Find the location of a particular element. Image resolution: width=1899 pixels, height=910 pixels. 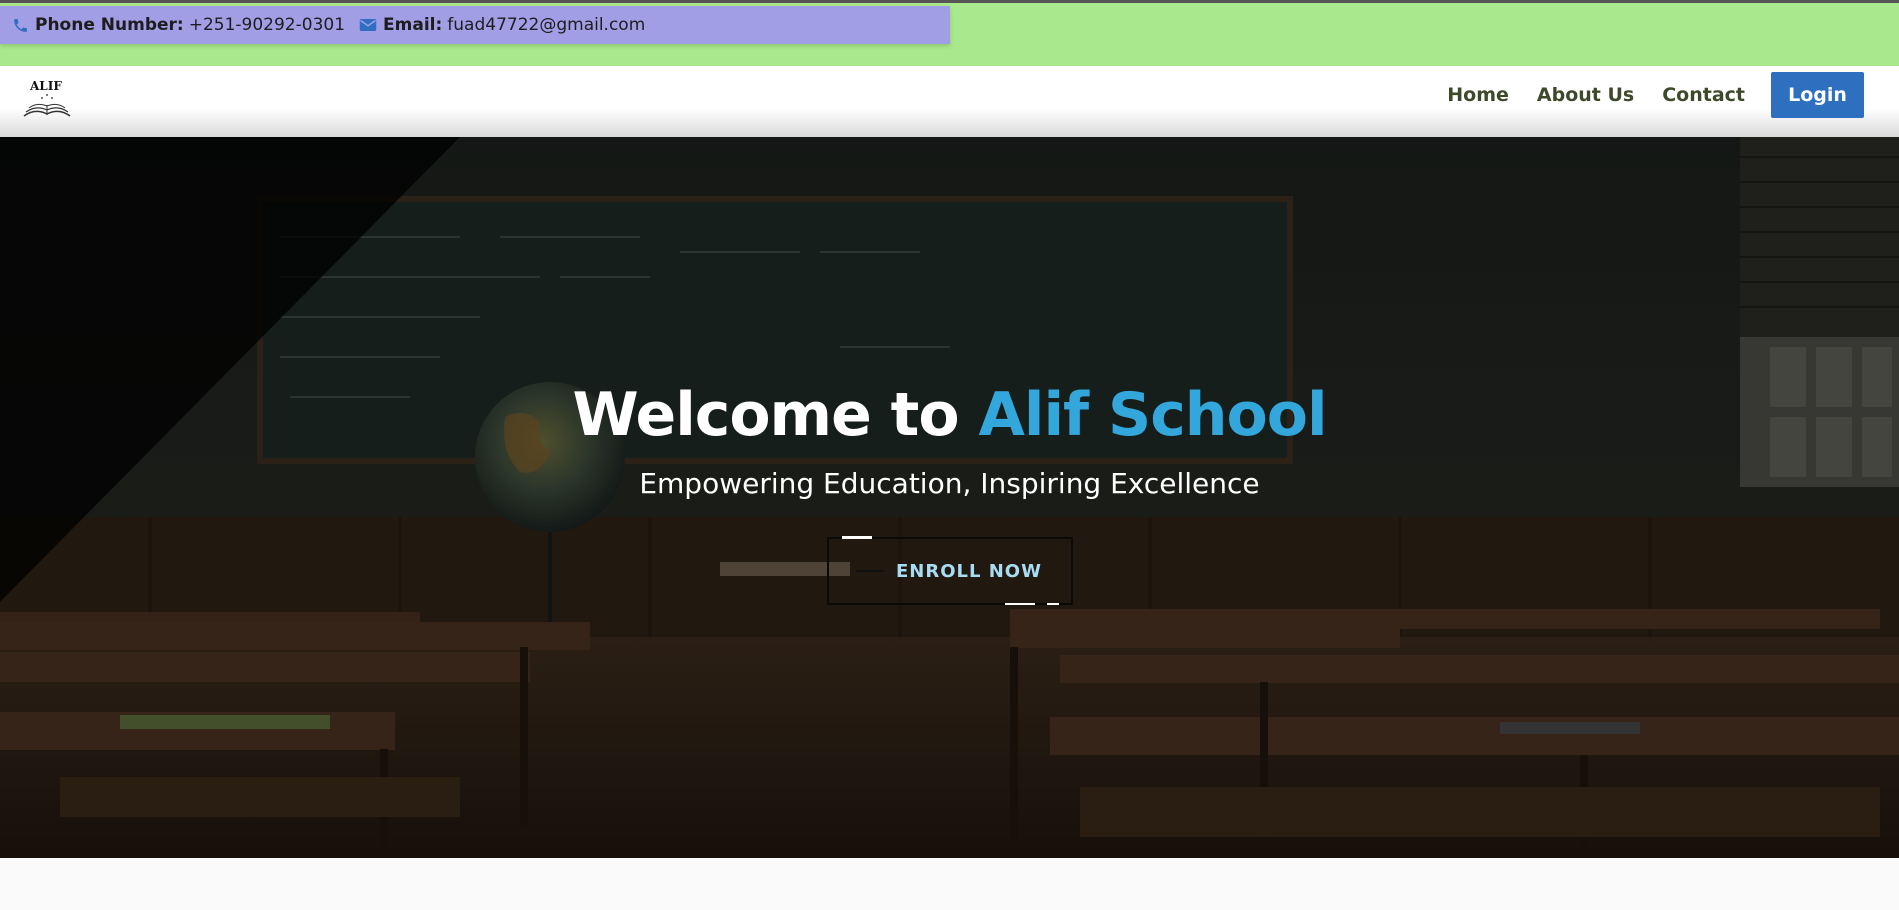

nav-home: Home is located at coordinates (1478, 95).